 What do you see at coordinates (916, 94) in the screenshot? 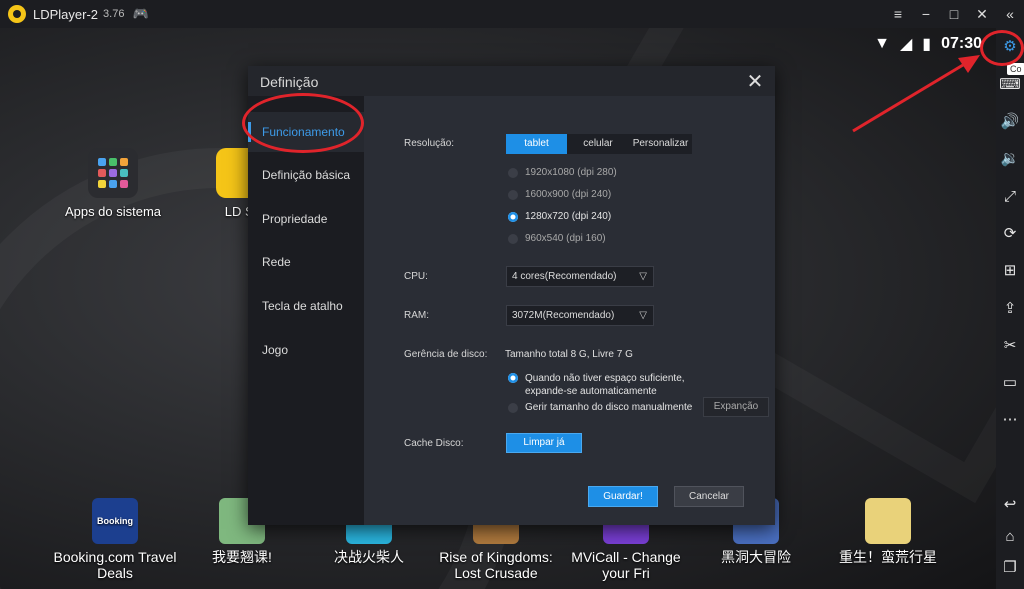
I see `annotation-arrow` at bounding box center [916, 94].